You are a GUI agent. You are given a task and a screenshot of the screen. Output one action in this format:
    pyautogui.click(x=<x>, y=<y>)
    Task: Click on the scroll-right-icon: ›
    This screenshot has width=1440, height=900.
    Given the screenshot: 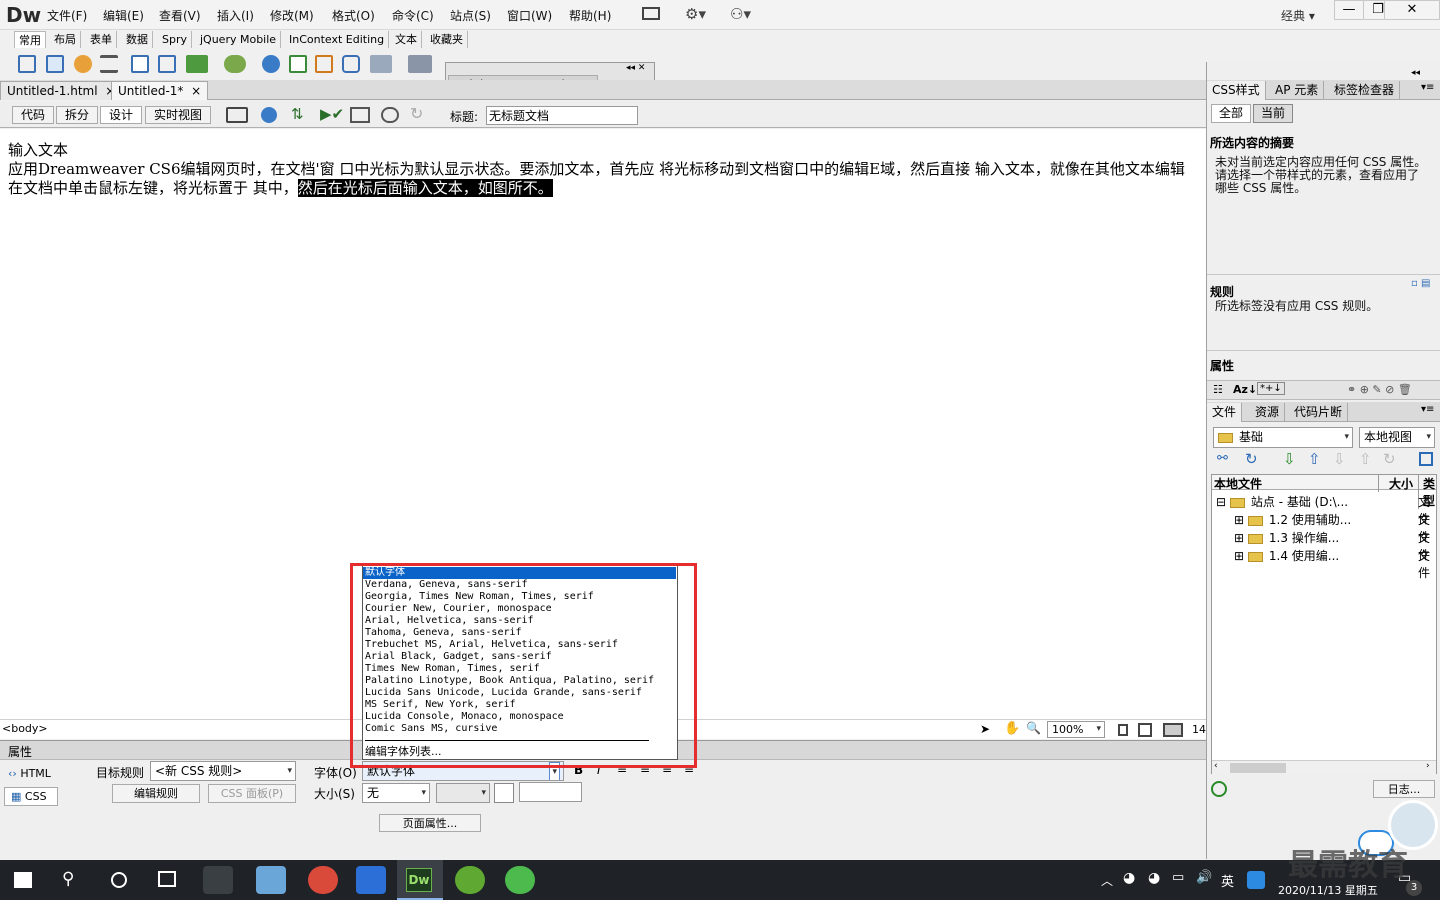 What is the action you would take?
    pyautogui.click(x=1428, y=766)
    